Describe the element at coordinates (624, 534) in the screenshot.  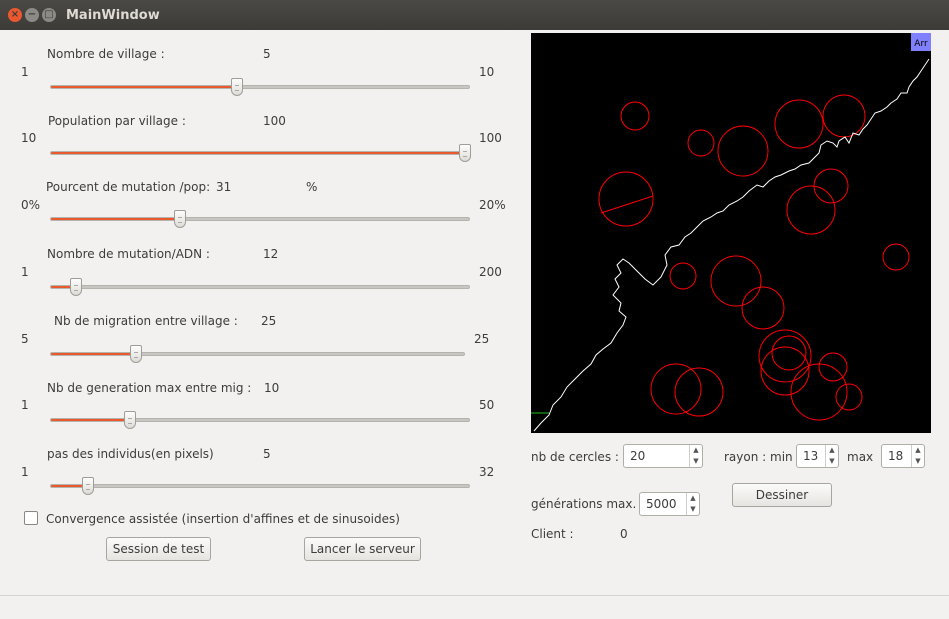
I see `client-value: 0` at that location.